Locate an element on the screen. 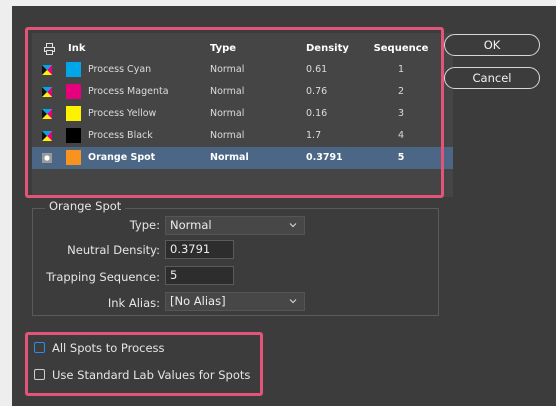 The image size is (556, 406). table-row: Process Magenta Normal 0.76 2 is located at coordinates (242, 92).